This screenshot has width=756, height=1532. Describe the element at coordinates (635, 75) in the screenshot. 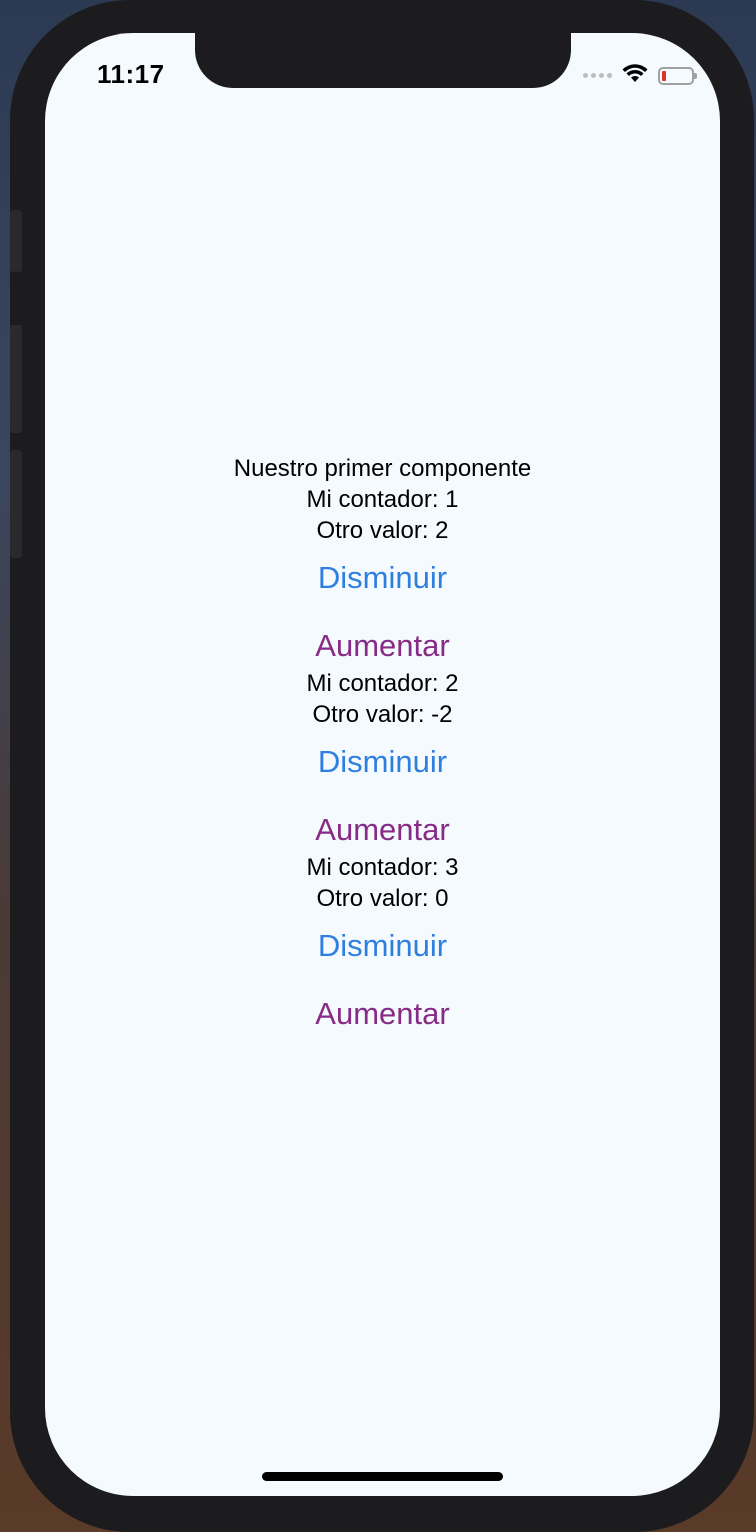

I see `wifi-icon` at that location.